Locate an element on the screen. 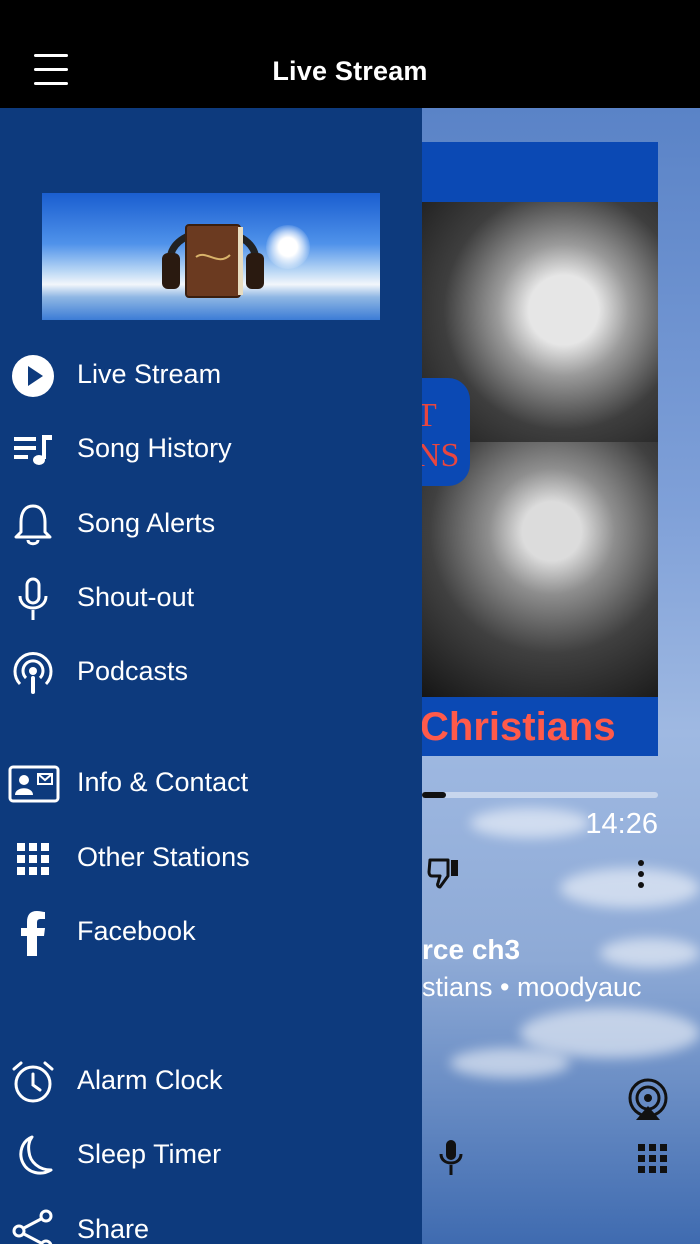 This screenshot has width=700, height=1244. track-title: rce ch3 is located at coordinates (471, 949).